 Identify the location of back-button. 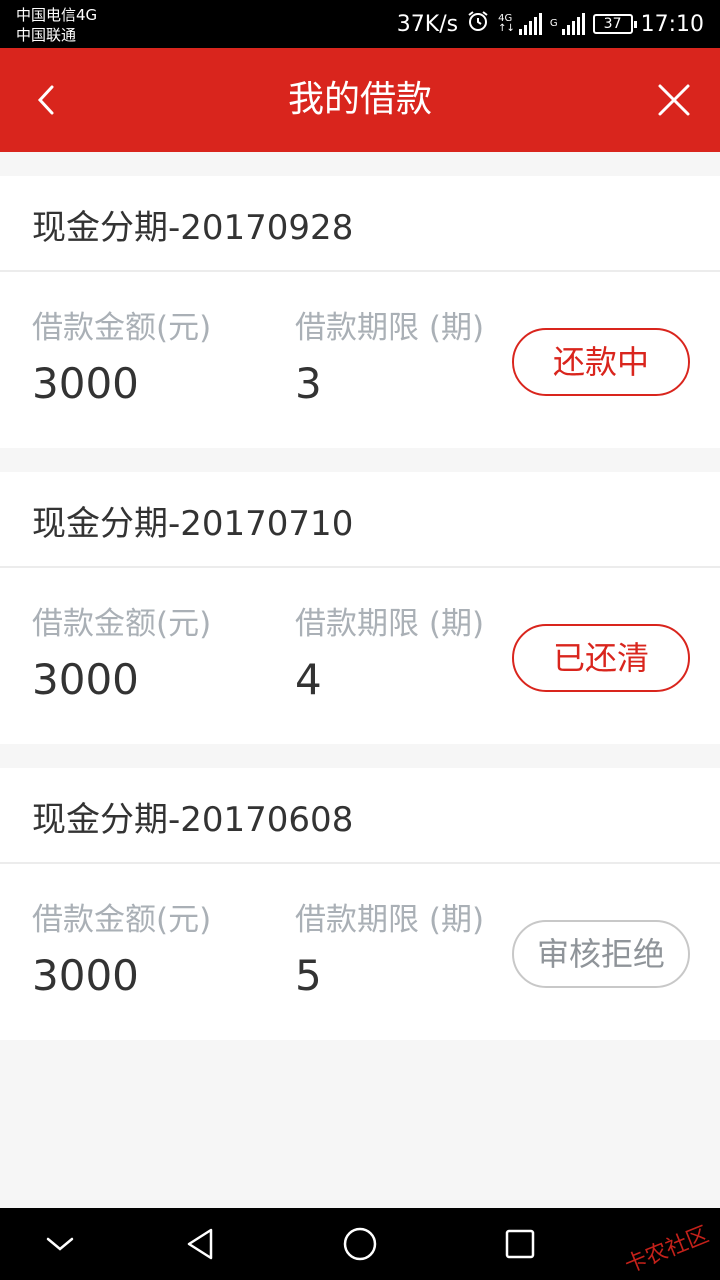
(46, 100).